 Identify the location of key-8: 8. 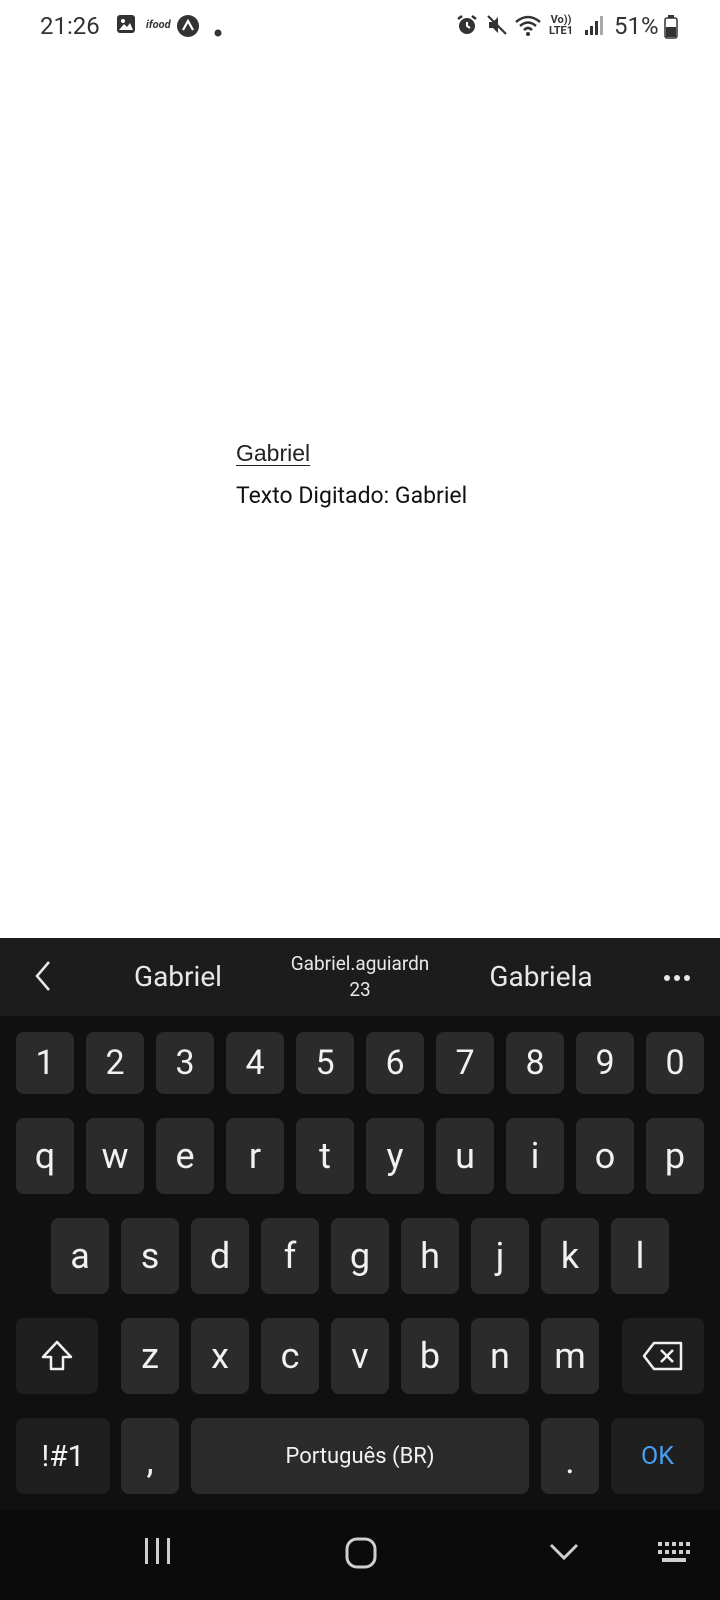
(535, 1063).